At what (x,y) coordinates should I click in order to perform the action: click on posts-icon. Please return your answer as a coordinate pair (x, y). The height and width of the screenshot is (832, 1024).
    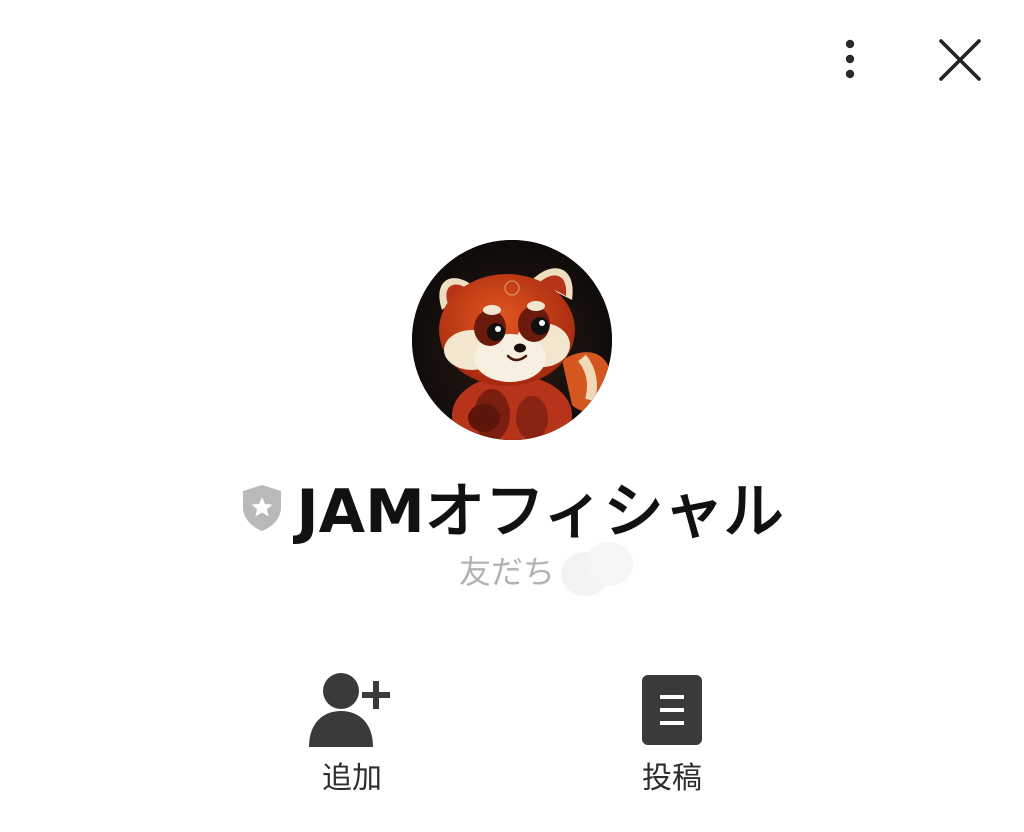
    Looking at the image, I should click on (672, 710).